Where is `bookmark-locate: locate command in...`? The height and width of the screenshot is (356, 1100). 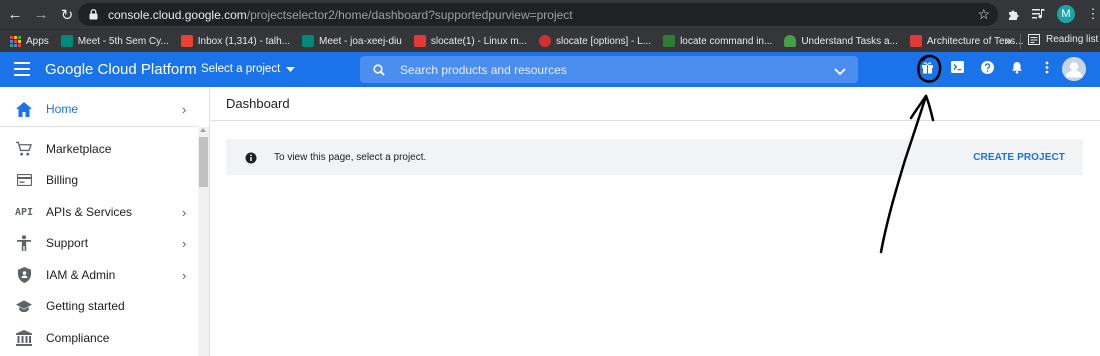
bookmark-locate: locate command in... is located at coordinates (717, 41).